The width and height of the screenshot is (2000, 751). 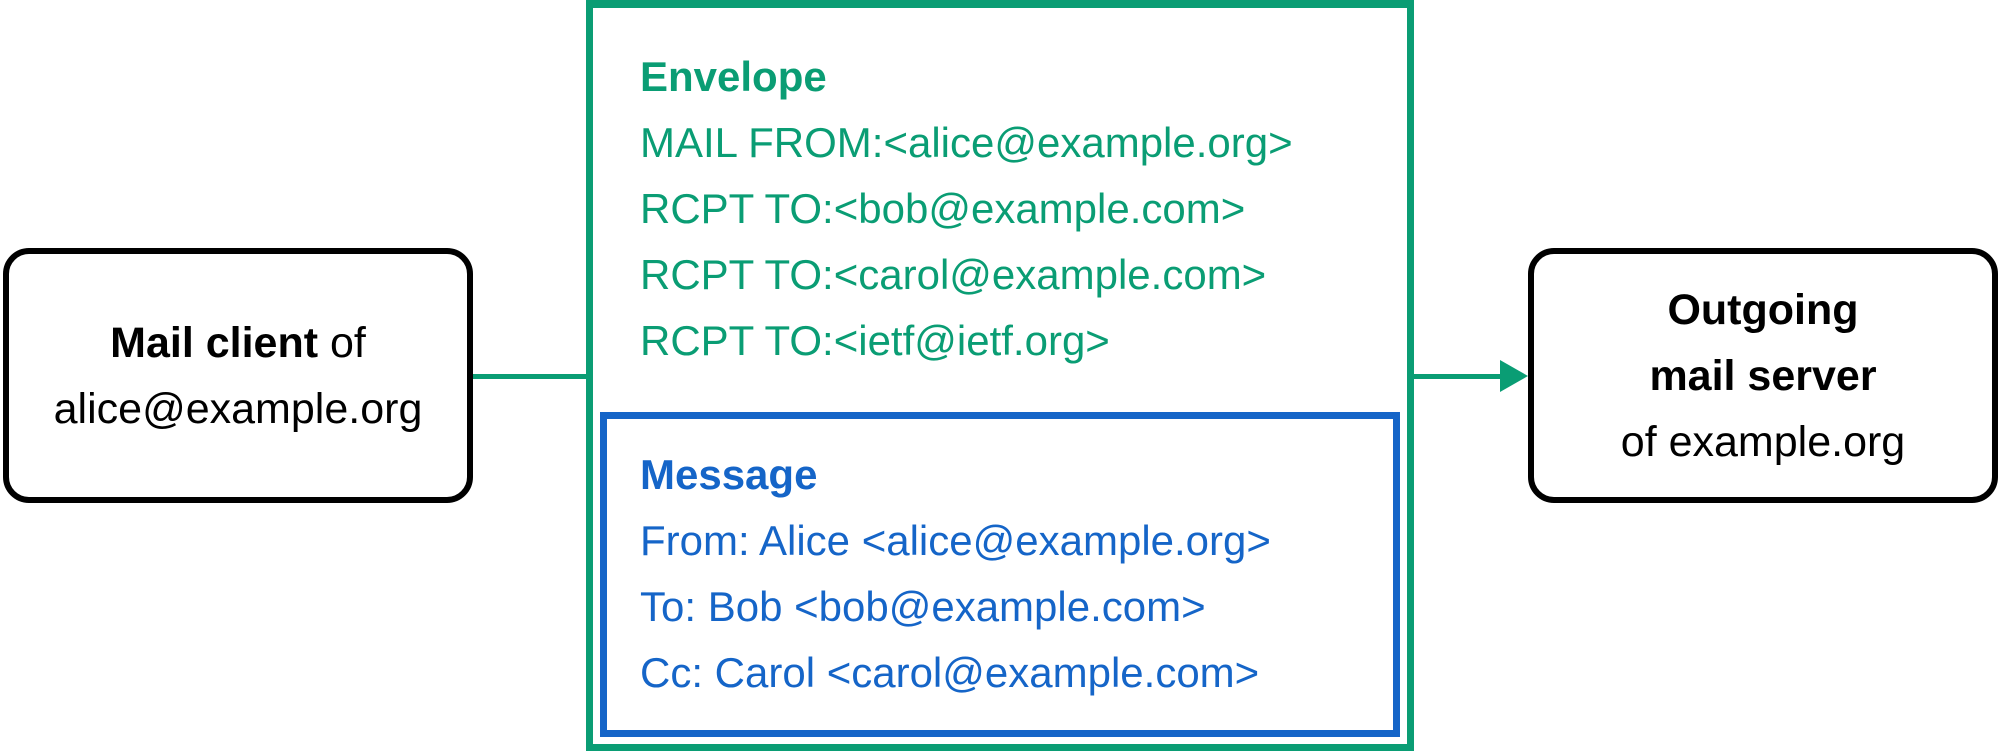 I want to click on client-connector-line, so click(x=530, y=376).